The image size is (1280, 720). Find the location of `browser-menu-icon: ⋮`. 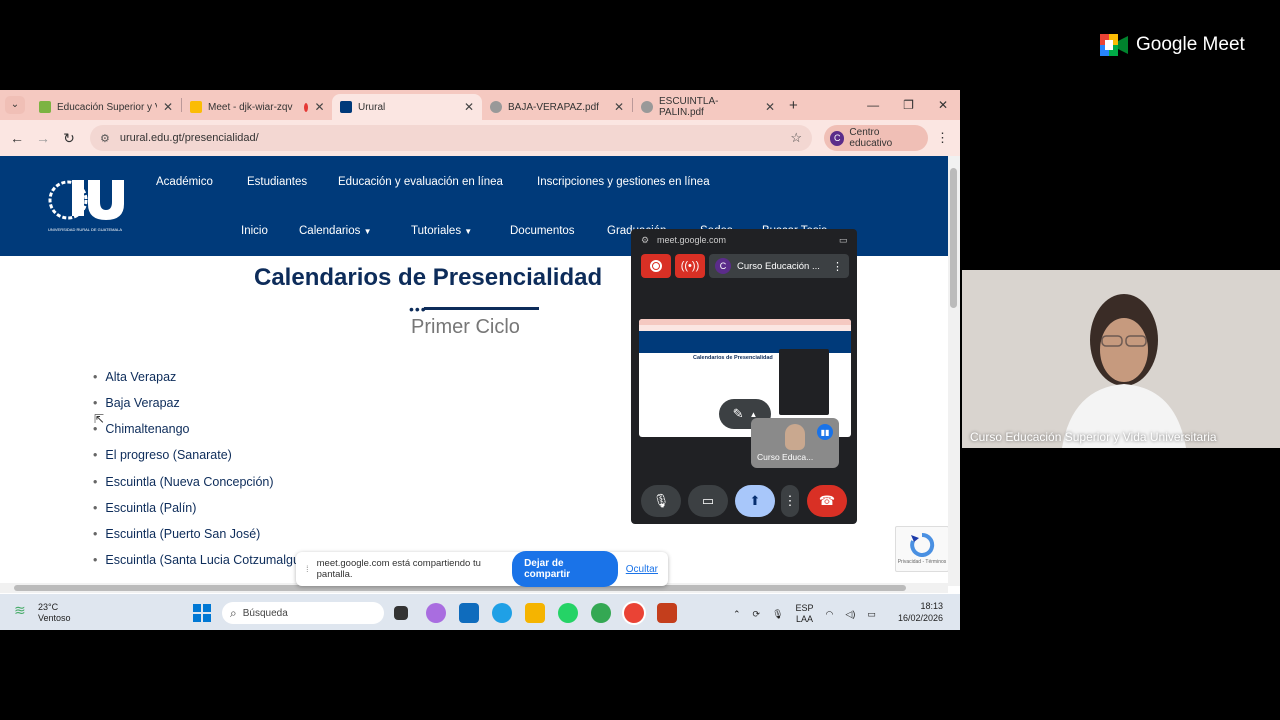

browser-menu-icon: ⋮ is located at coordinates (942, 138).